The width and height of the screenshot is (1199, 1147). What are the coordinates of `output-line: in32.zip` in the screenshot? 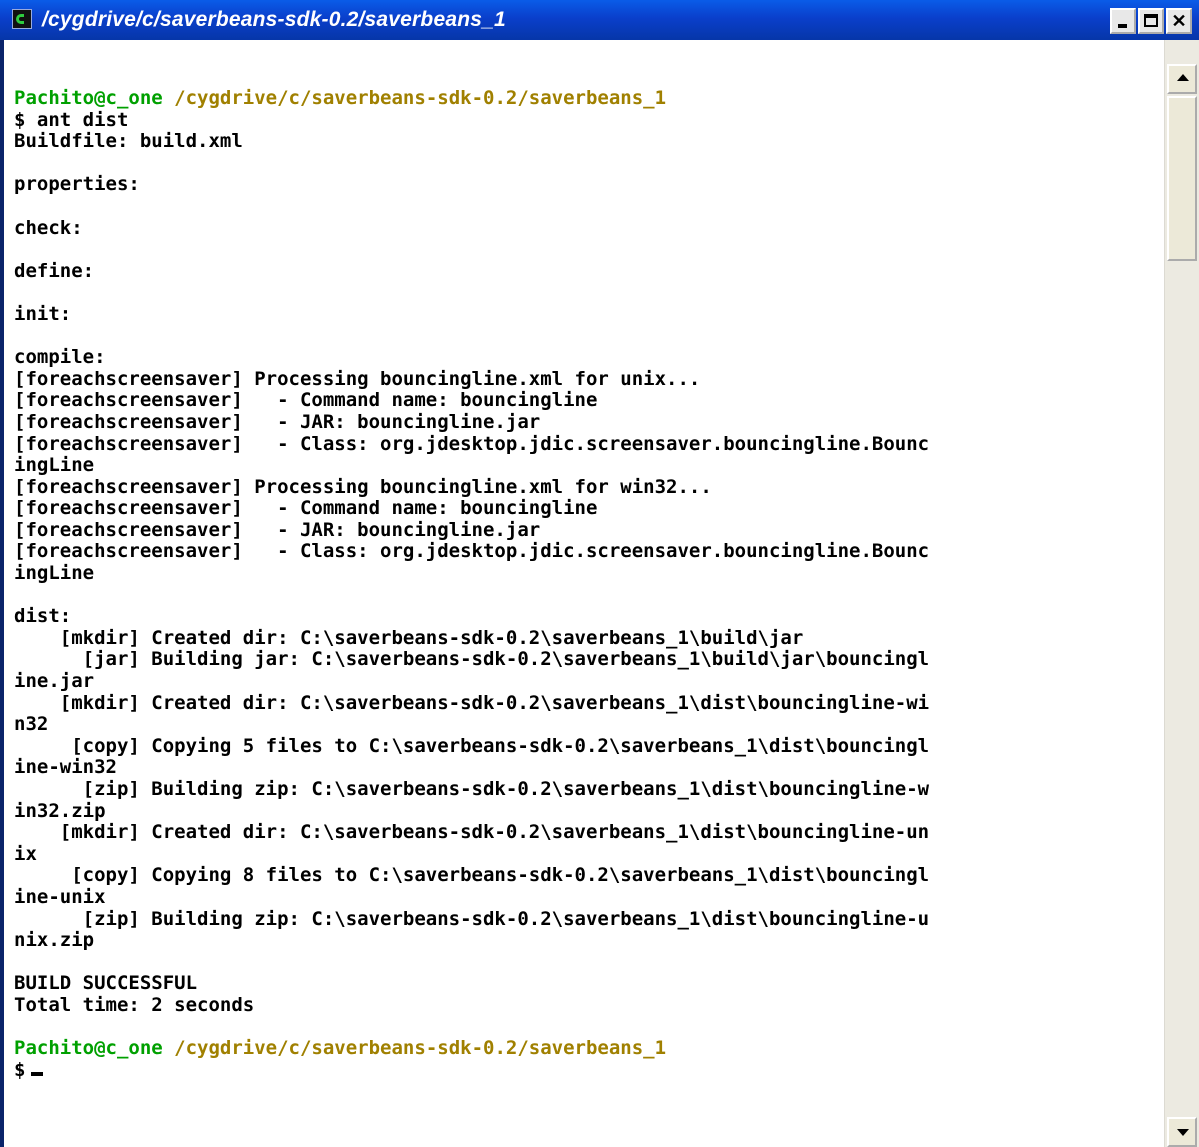 It's located at (60, 810).